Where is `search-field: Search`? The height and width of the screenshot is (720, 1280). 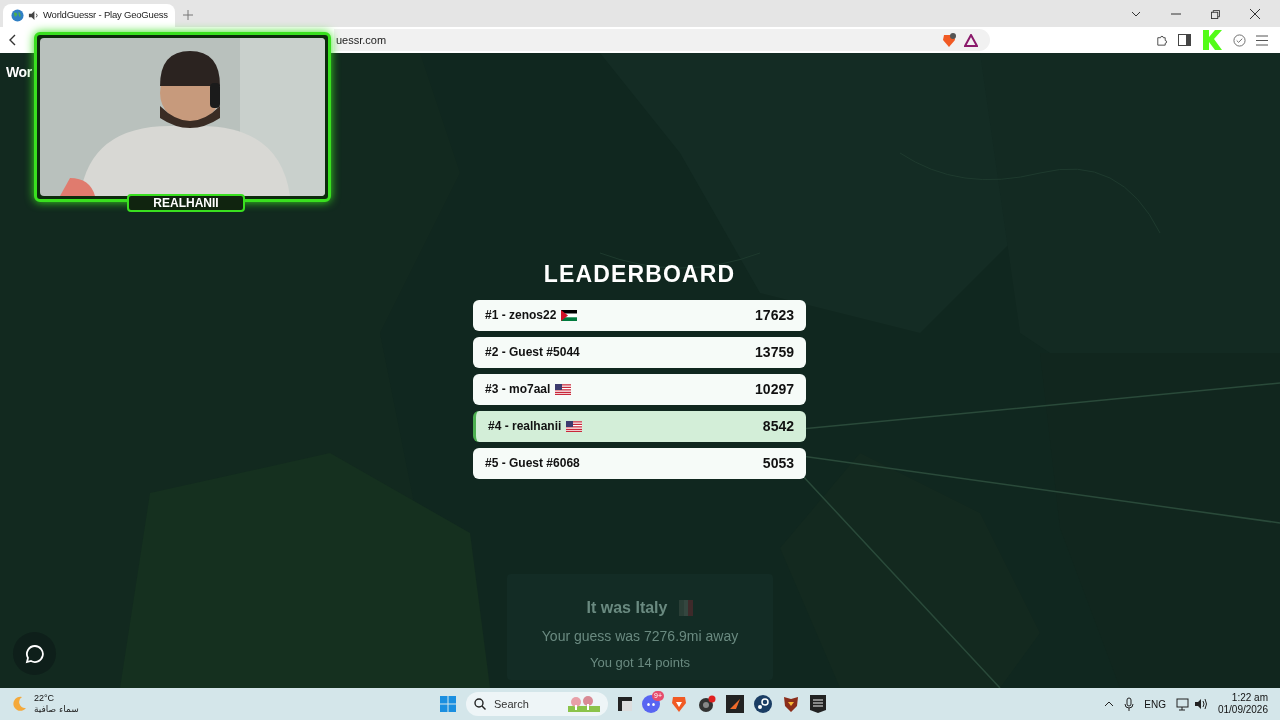 search-field: Search is located at coordinates (537, 704).